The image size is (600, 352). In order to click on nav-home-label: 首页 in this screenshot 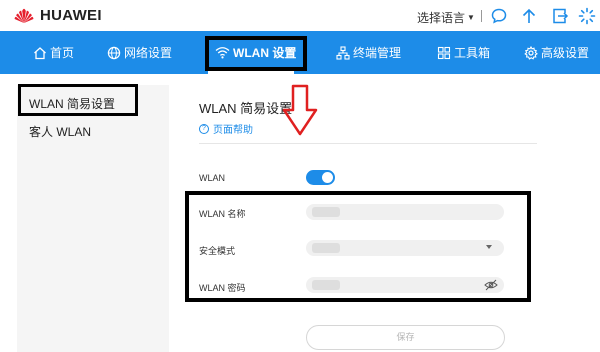, I will do `click(62, 53)`.